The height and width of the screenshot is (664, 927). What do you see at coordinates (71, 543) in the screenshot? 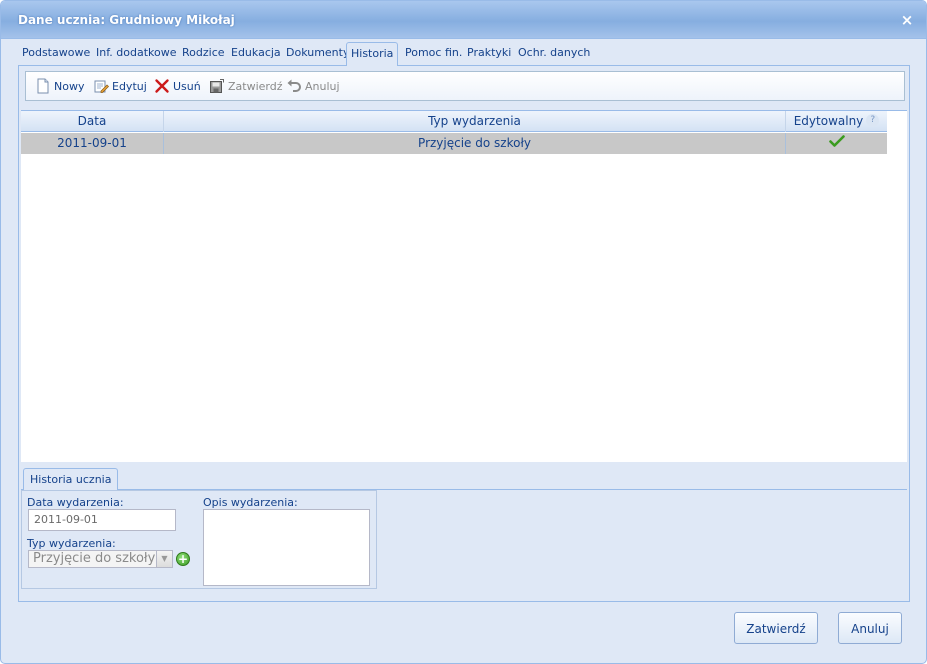
I see `type-label: Typ wydarzenia:` at bounding box center [71, 543].